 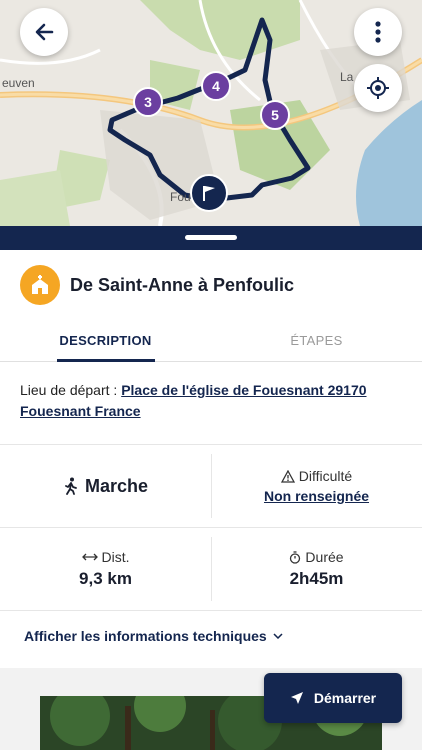 I want to click on locate-button, so click(x=378, y=88).